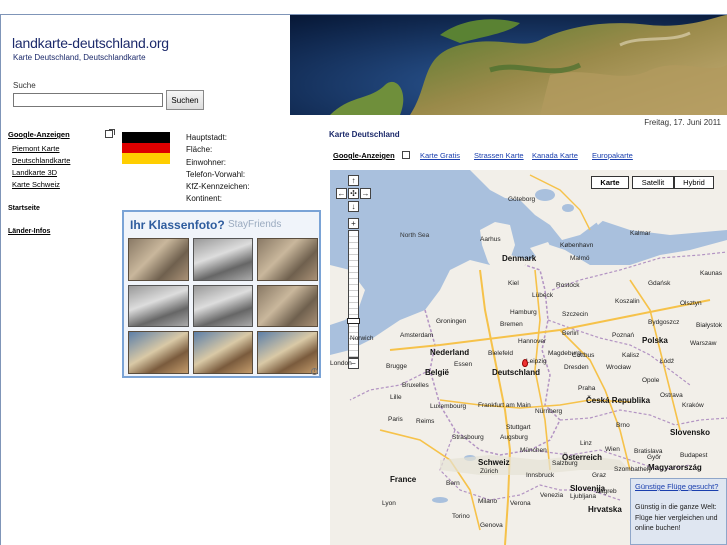 The width and height of the screenshot is (727, 545). Describe the element at coordinates (651, 380) in the screenshot. I see `map-label: Opole` at that location.